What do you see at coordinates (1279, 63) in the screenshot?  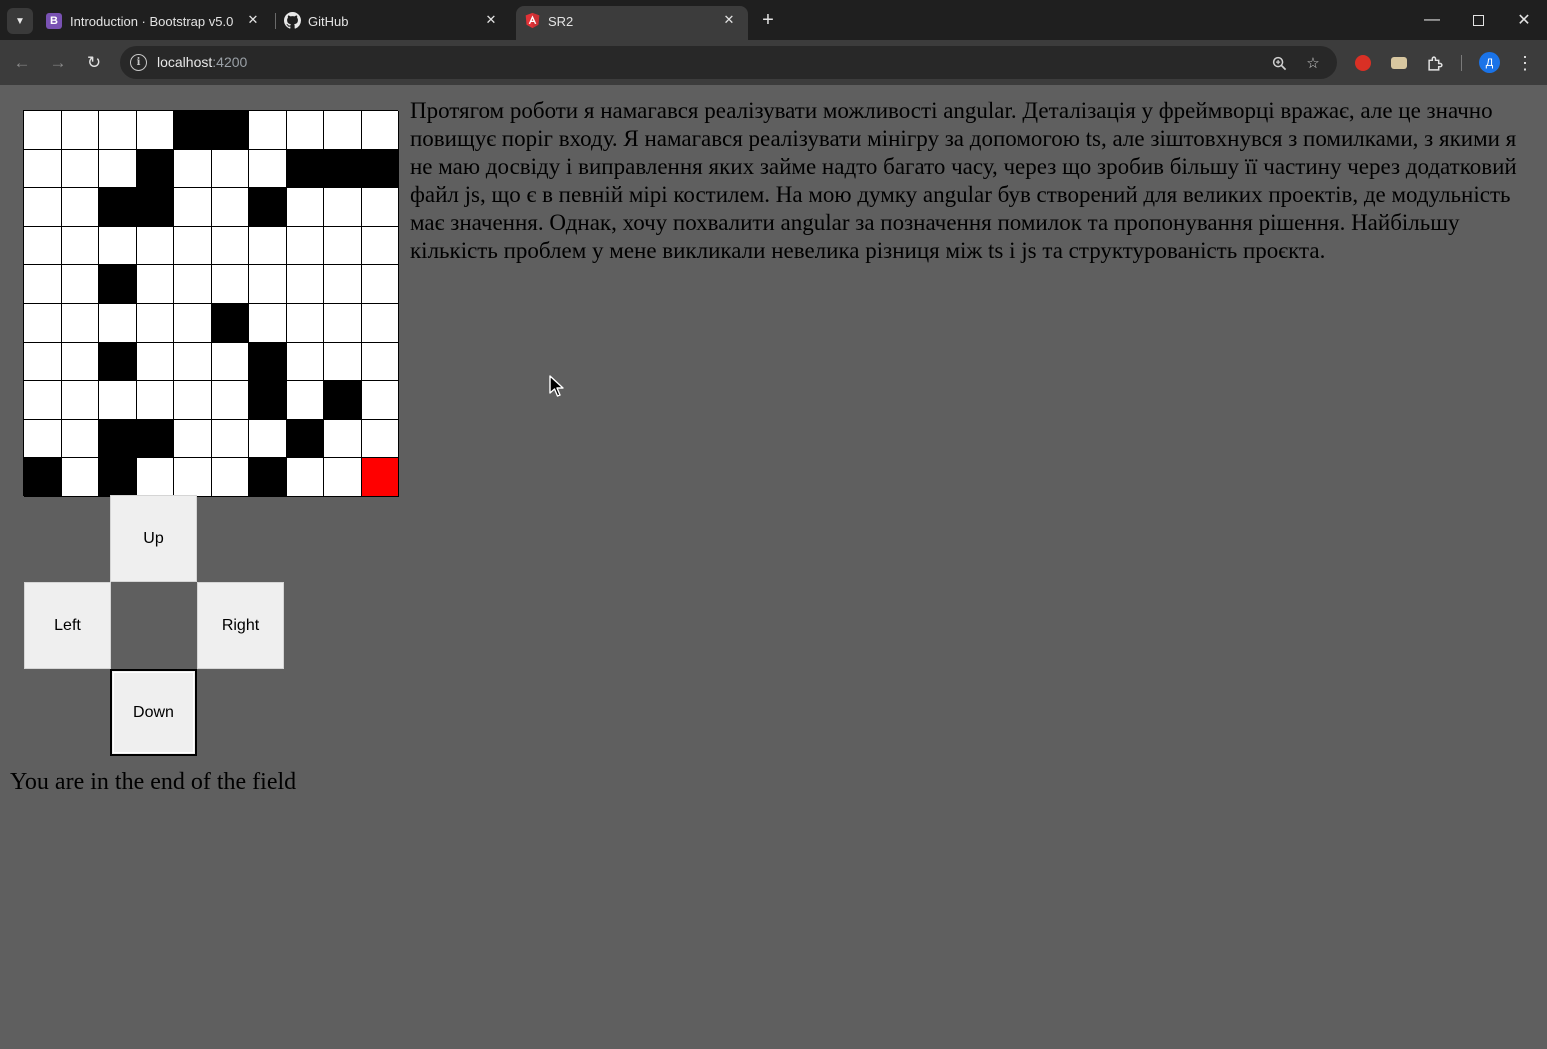 I see `zoom-icon` at bounding box center [1279, 63].